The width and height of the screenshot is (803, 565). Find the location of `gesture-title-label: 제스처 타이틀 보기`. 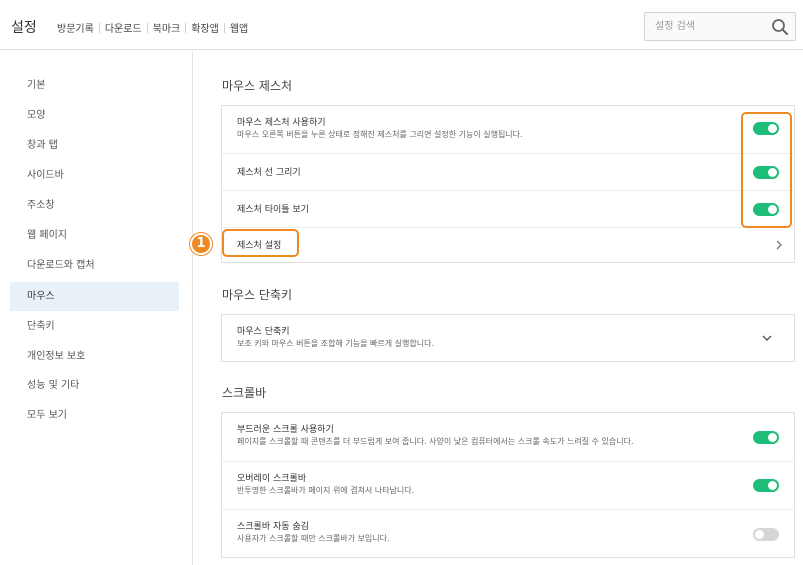

gesture-title-label: 제스처 타이틀 보기 is located at coordinates (273, 210).